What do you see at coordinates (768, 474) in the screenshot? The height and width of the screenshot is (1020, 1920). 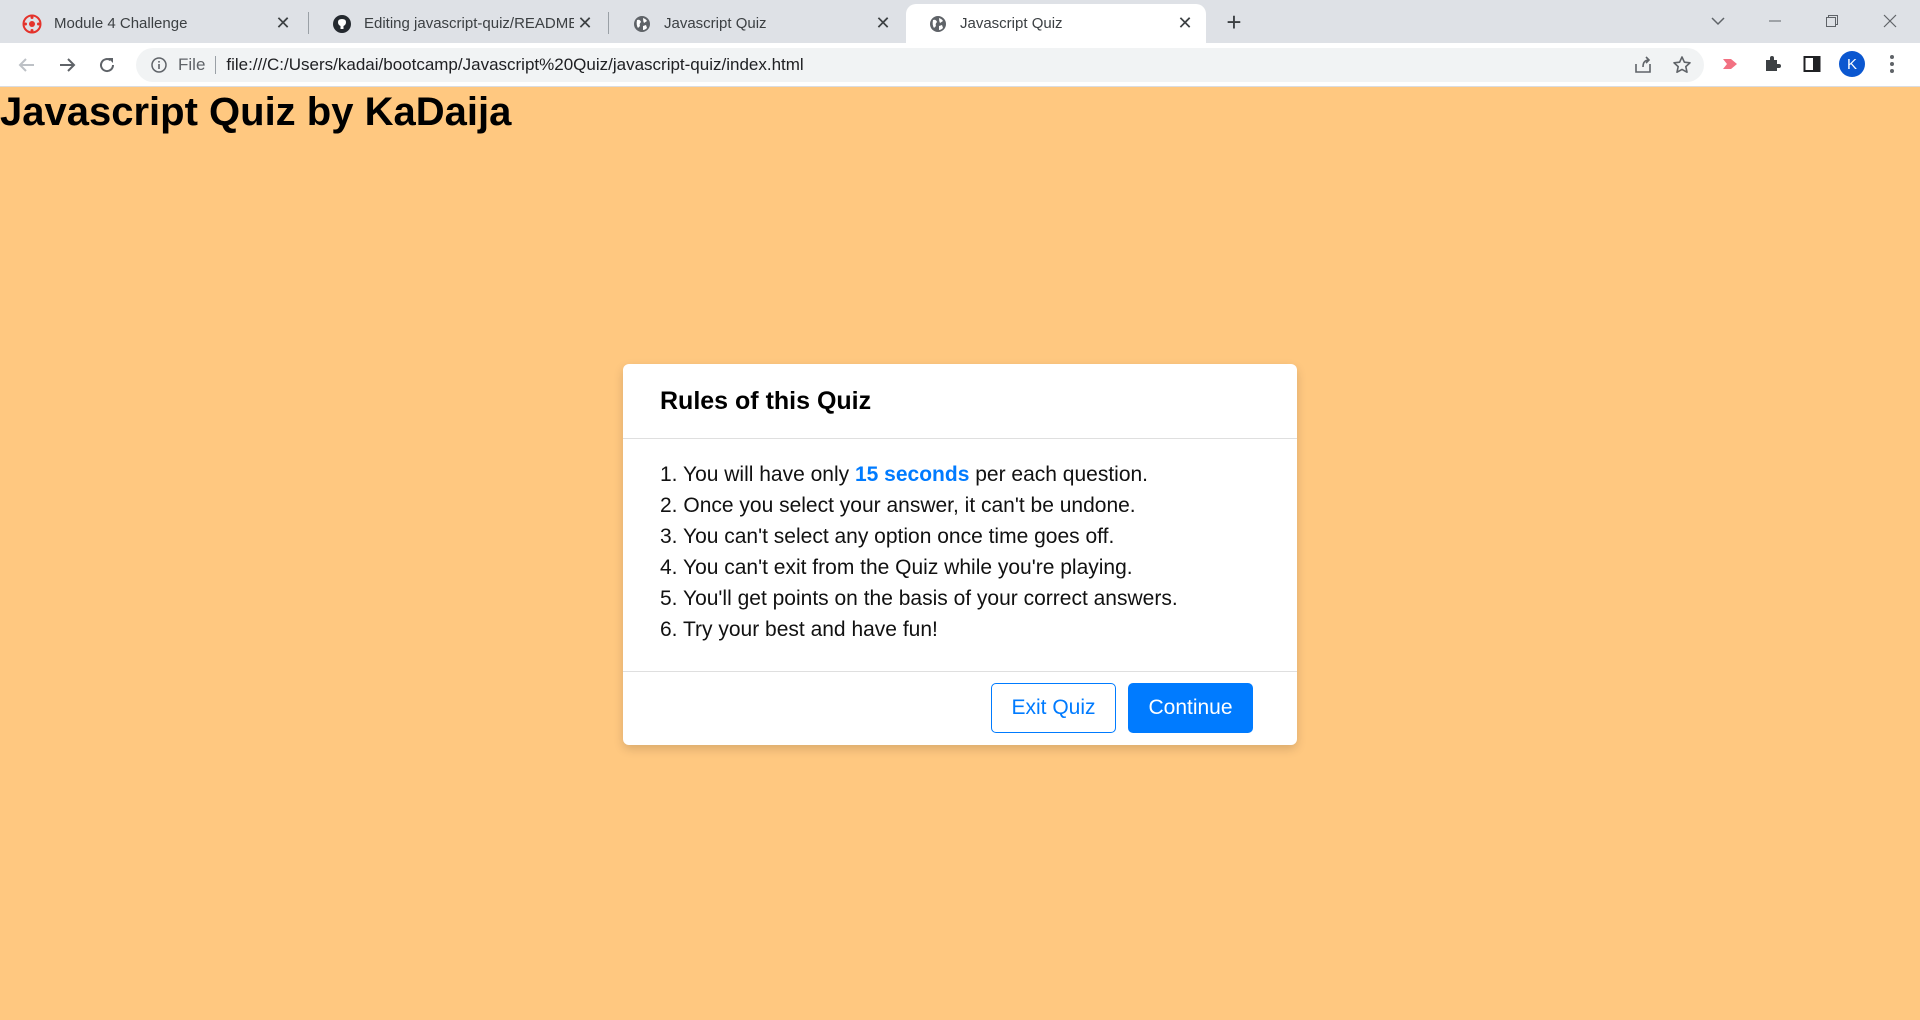 I see `rule-text: You will have only` at bounding box center [768, 474].